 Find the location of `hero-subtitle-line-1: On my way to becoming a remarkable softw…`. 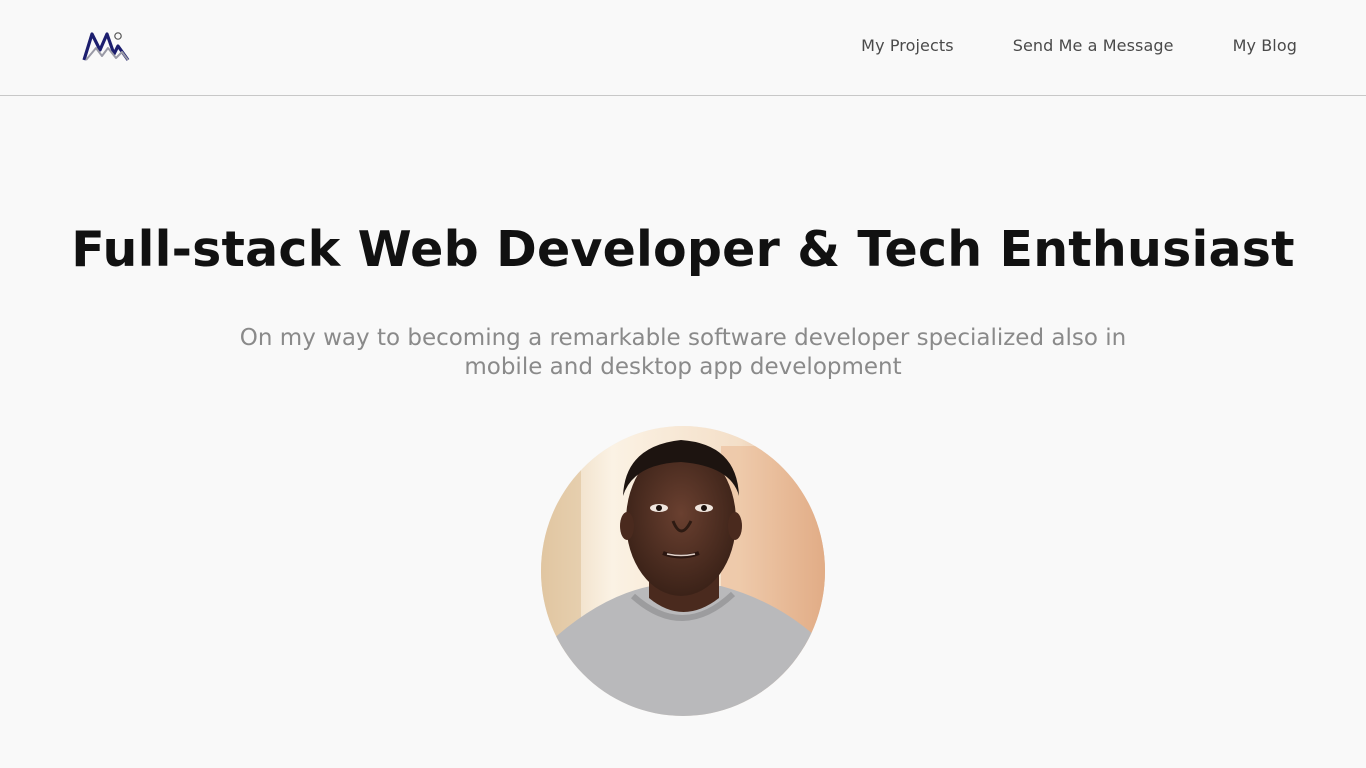

hero-subtitle-line-1: On my way to becoming a remarkable softw… is located at coordinates (683, 338).